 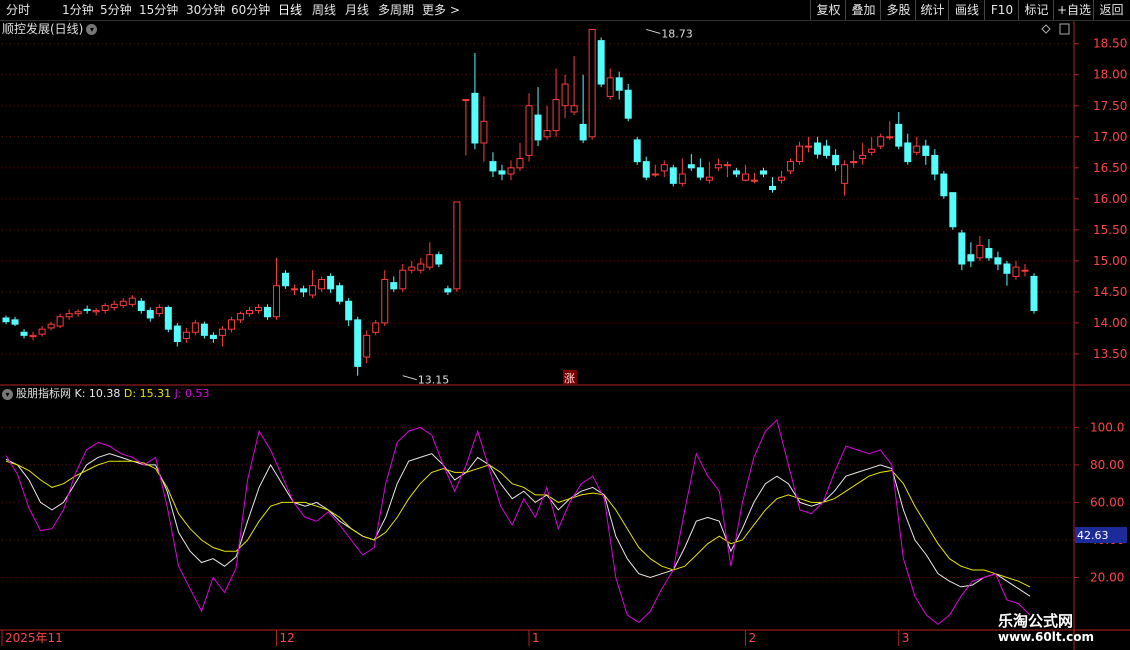 What do you see at coordinates (1107, 465) in the screenshot?
I see `indicator-tick-label: 80.00` at bounding box center [1107, 465].